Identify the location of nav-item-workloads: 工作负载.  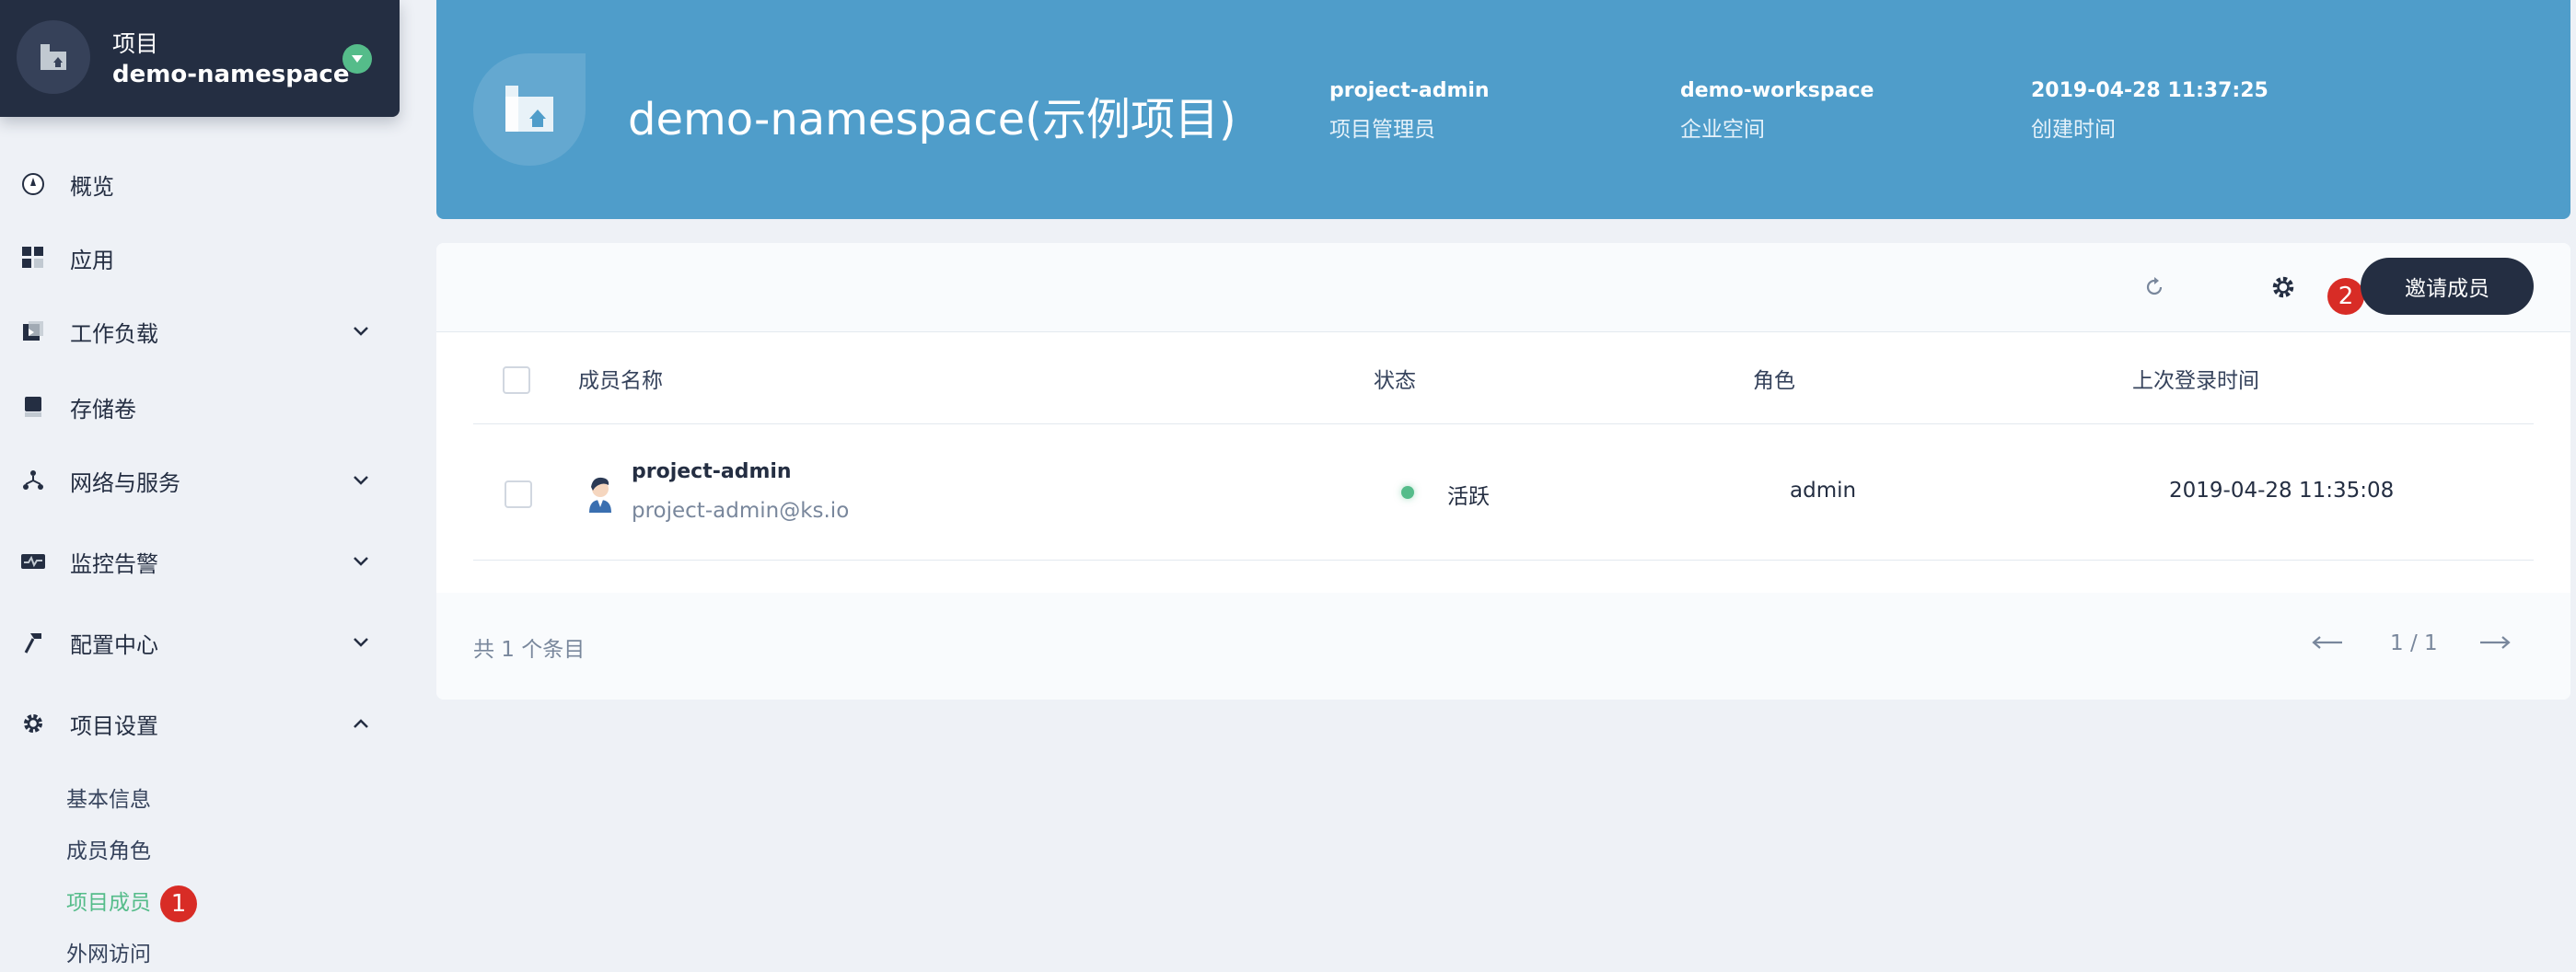
(200, 331).